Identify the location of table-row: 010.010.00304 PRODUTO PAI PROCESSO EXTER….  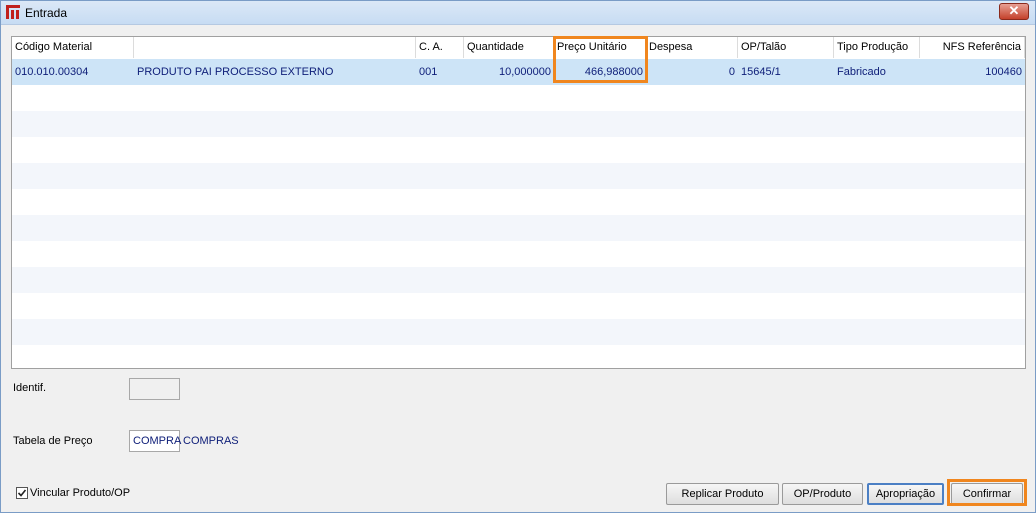
(518, 72).